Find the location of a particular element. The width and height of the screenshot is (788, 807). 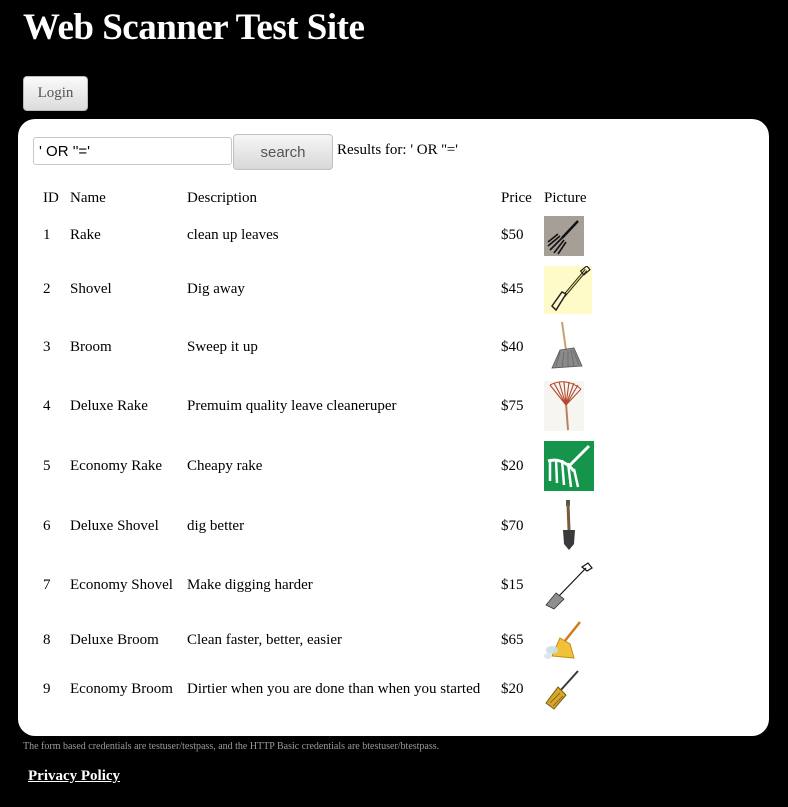

small-broom-icon is located at coordinates (563, 689).